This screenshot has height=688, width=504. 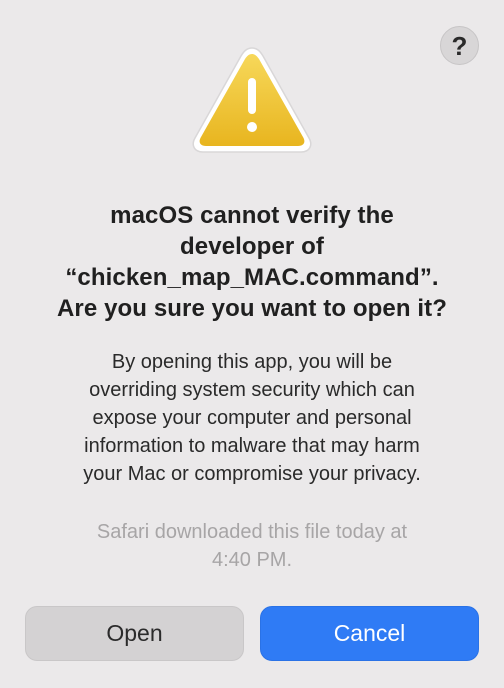 I want to click on alert-message-line: your Mac or compromise your privacy., so click(x=252, y=474).